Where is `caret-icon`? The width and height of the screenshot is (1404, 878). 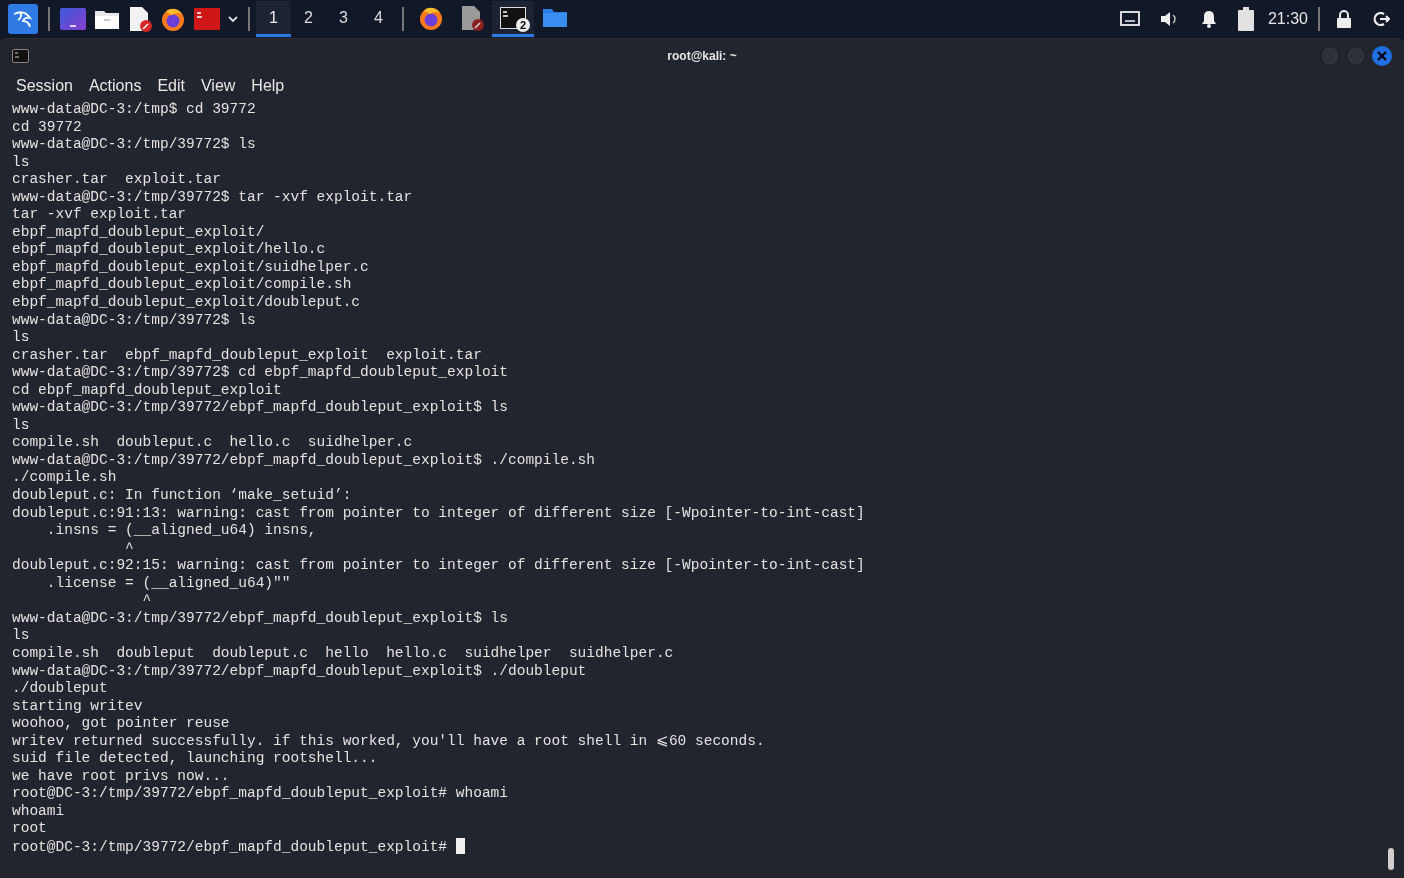
caret-icon is located at coordinates (233, 19).